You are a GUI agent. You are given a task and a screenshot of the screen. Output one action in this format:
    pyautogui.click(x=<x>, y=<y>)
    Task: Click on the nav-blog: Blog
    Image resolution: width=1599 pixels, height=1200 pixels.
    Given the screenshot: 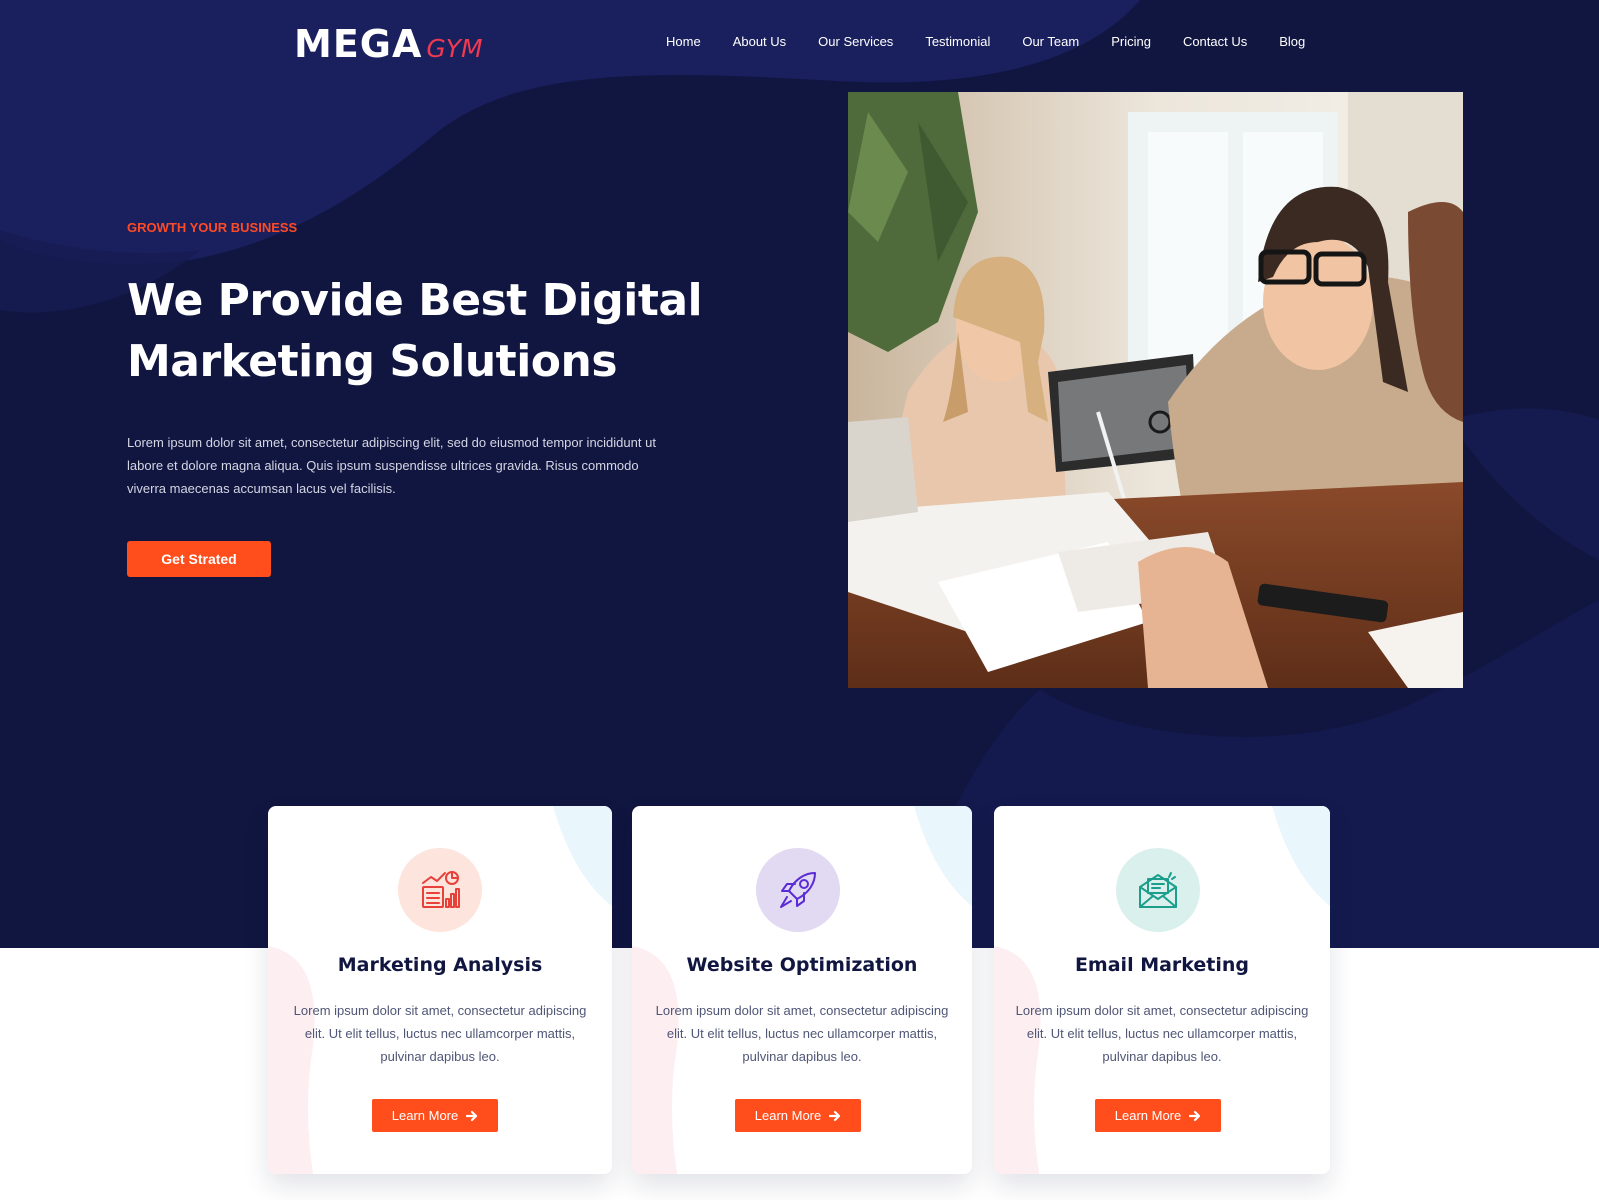 What is the action you would take?
    pyautogui.click(x=1292, y=41)
    